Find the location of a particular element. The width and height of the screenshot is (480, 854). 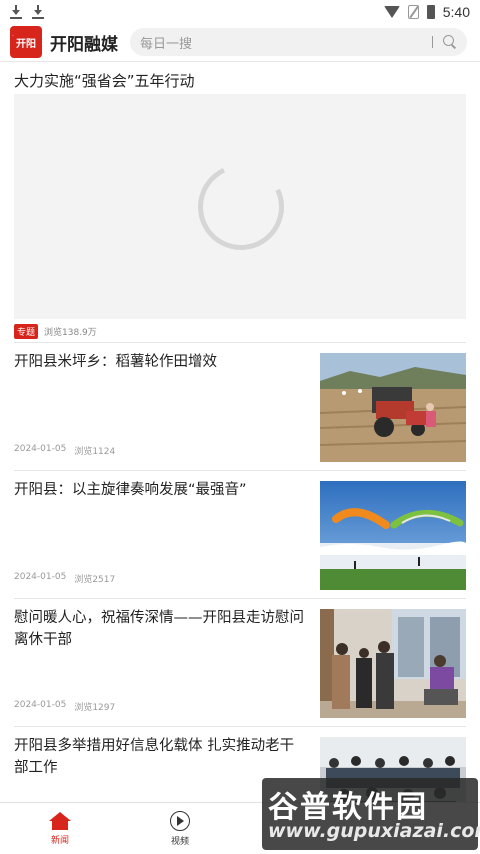

news-thumbnail-visit is located at coordinates (393, 663).